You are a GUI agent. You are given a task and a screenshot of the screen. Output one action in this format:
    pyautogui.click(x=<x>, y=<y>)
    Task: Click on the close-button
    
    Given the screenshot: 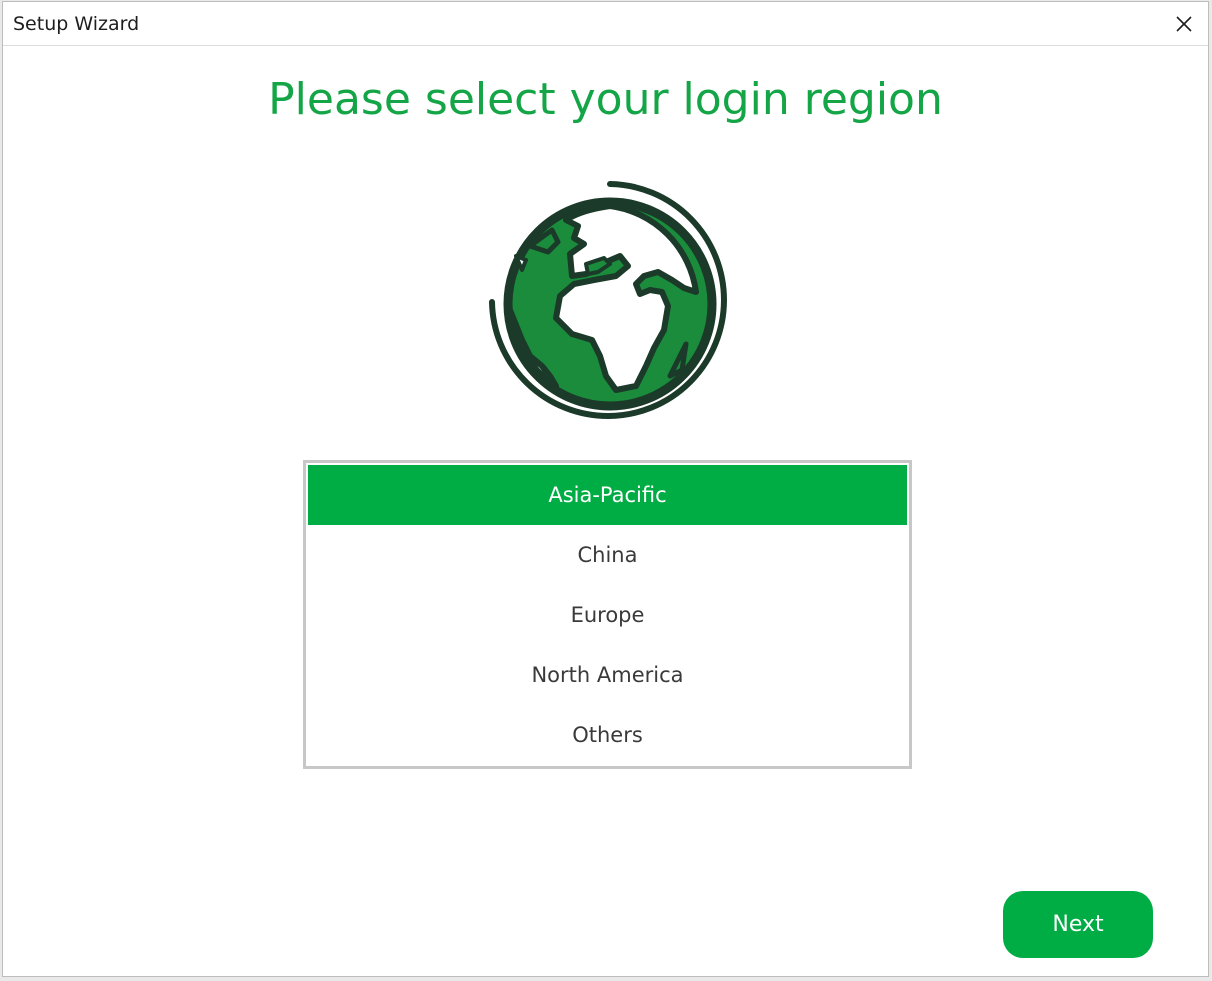 What is the action you would take?
    pyautogui.click(x=1184, y=24)
    